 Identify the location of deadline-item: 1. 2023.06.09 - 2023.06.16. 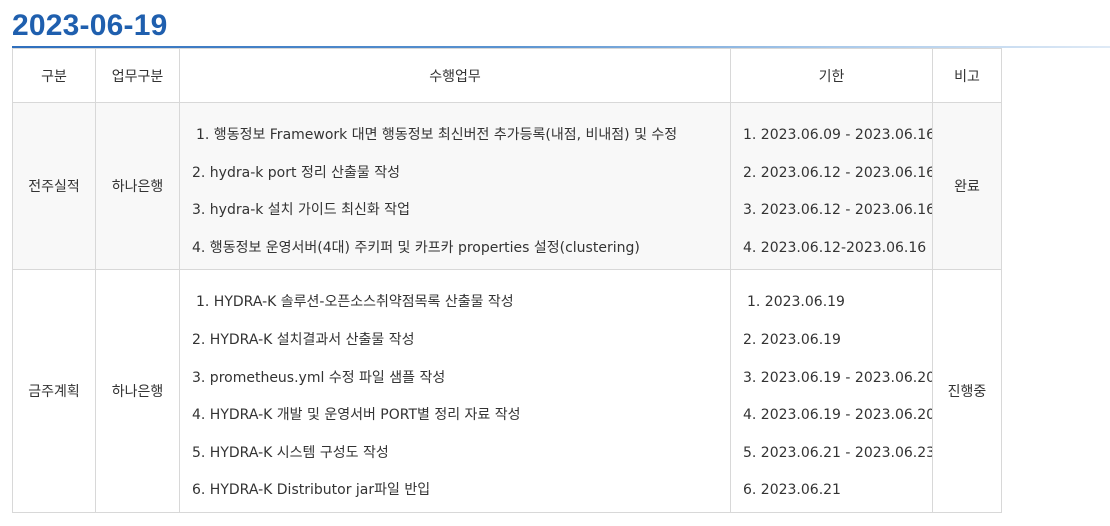
(837, 135).